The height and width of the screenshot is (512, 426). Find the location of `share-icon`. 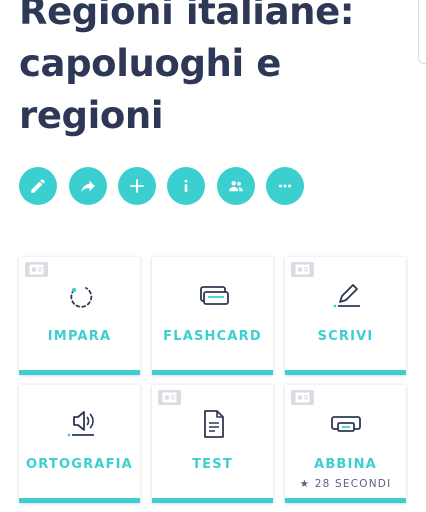

share-icon is located at coordinates (88, 186).